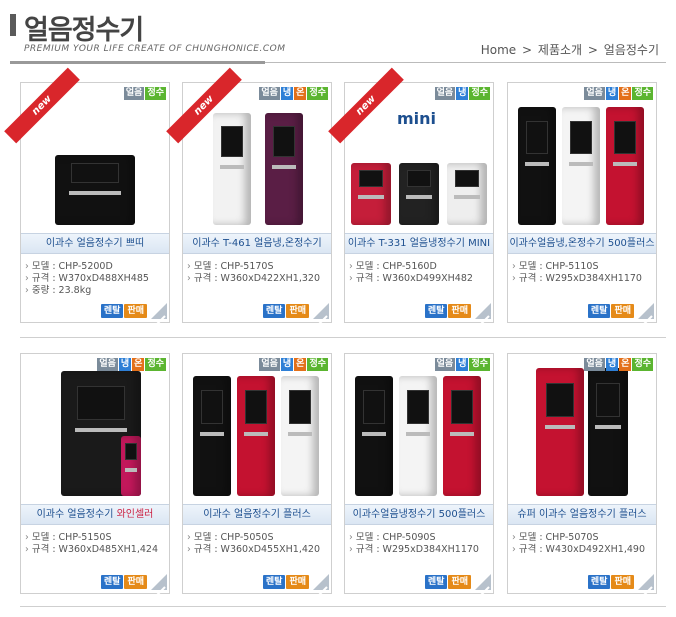  I want to click on breadcrumb-products: 제품소개, so click(560, 50).